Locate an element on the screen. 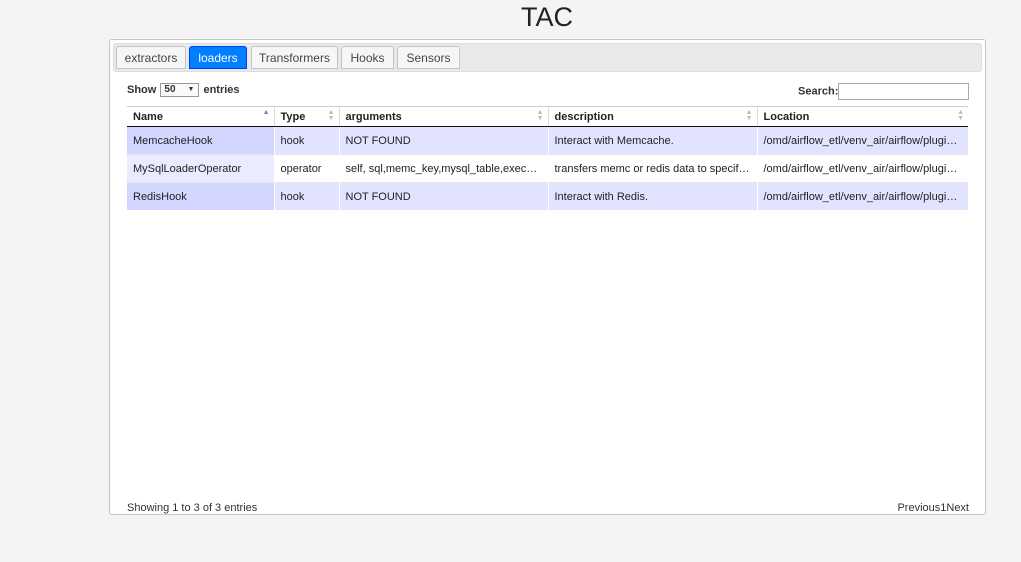 This screenshot has height=562, width=1021. cell-type: operator is located at coordinates (306, 168).